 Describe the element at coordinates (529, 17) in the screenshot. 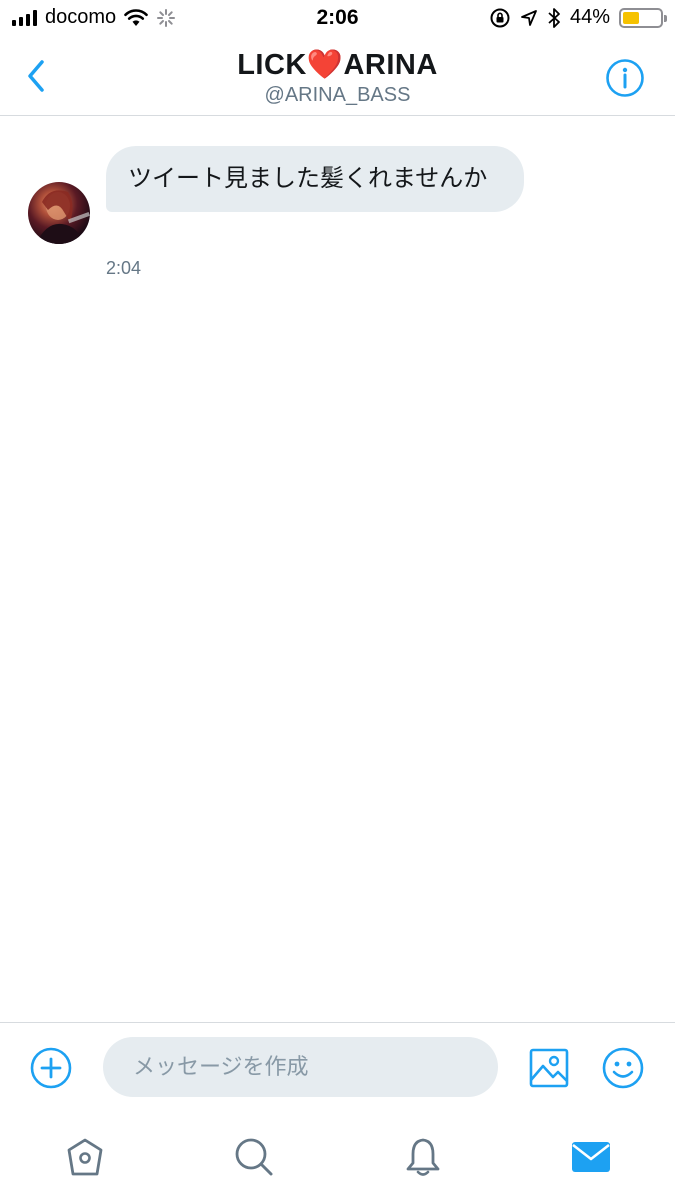

I see `location-arrow-icon` at that location.